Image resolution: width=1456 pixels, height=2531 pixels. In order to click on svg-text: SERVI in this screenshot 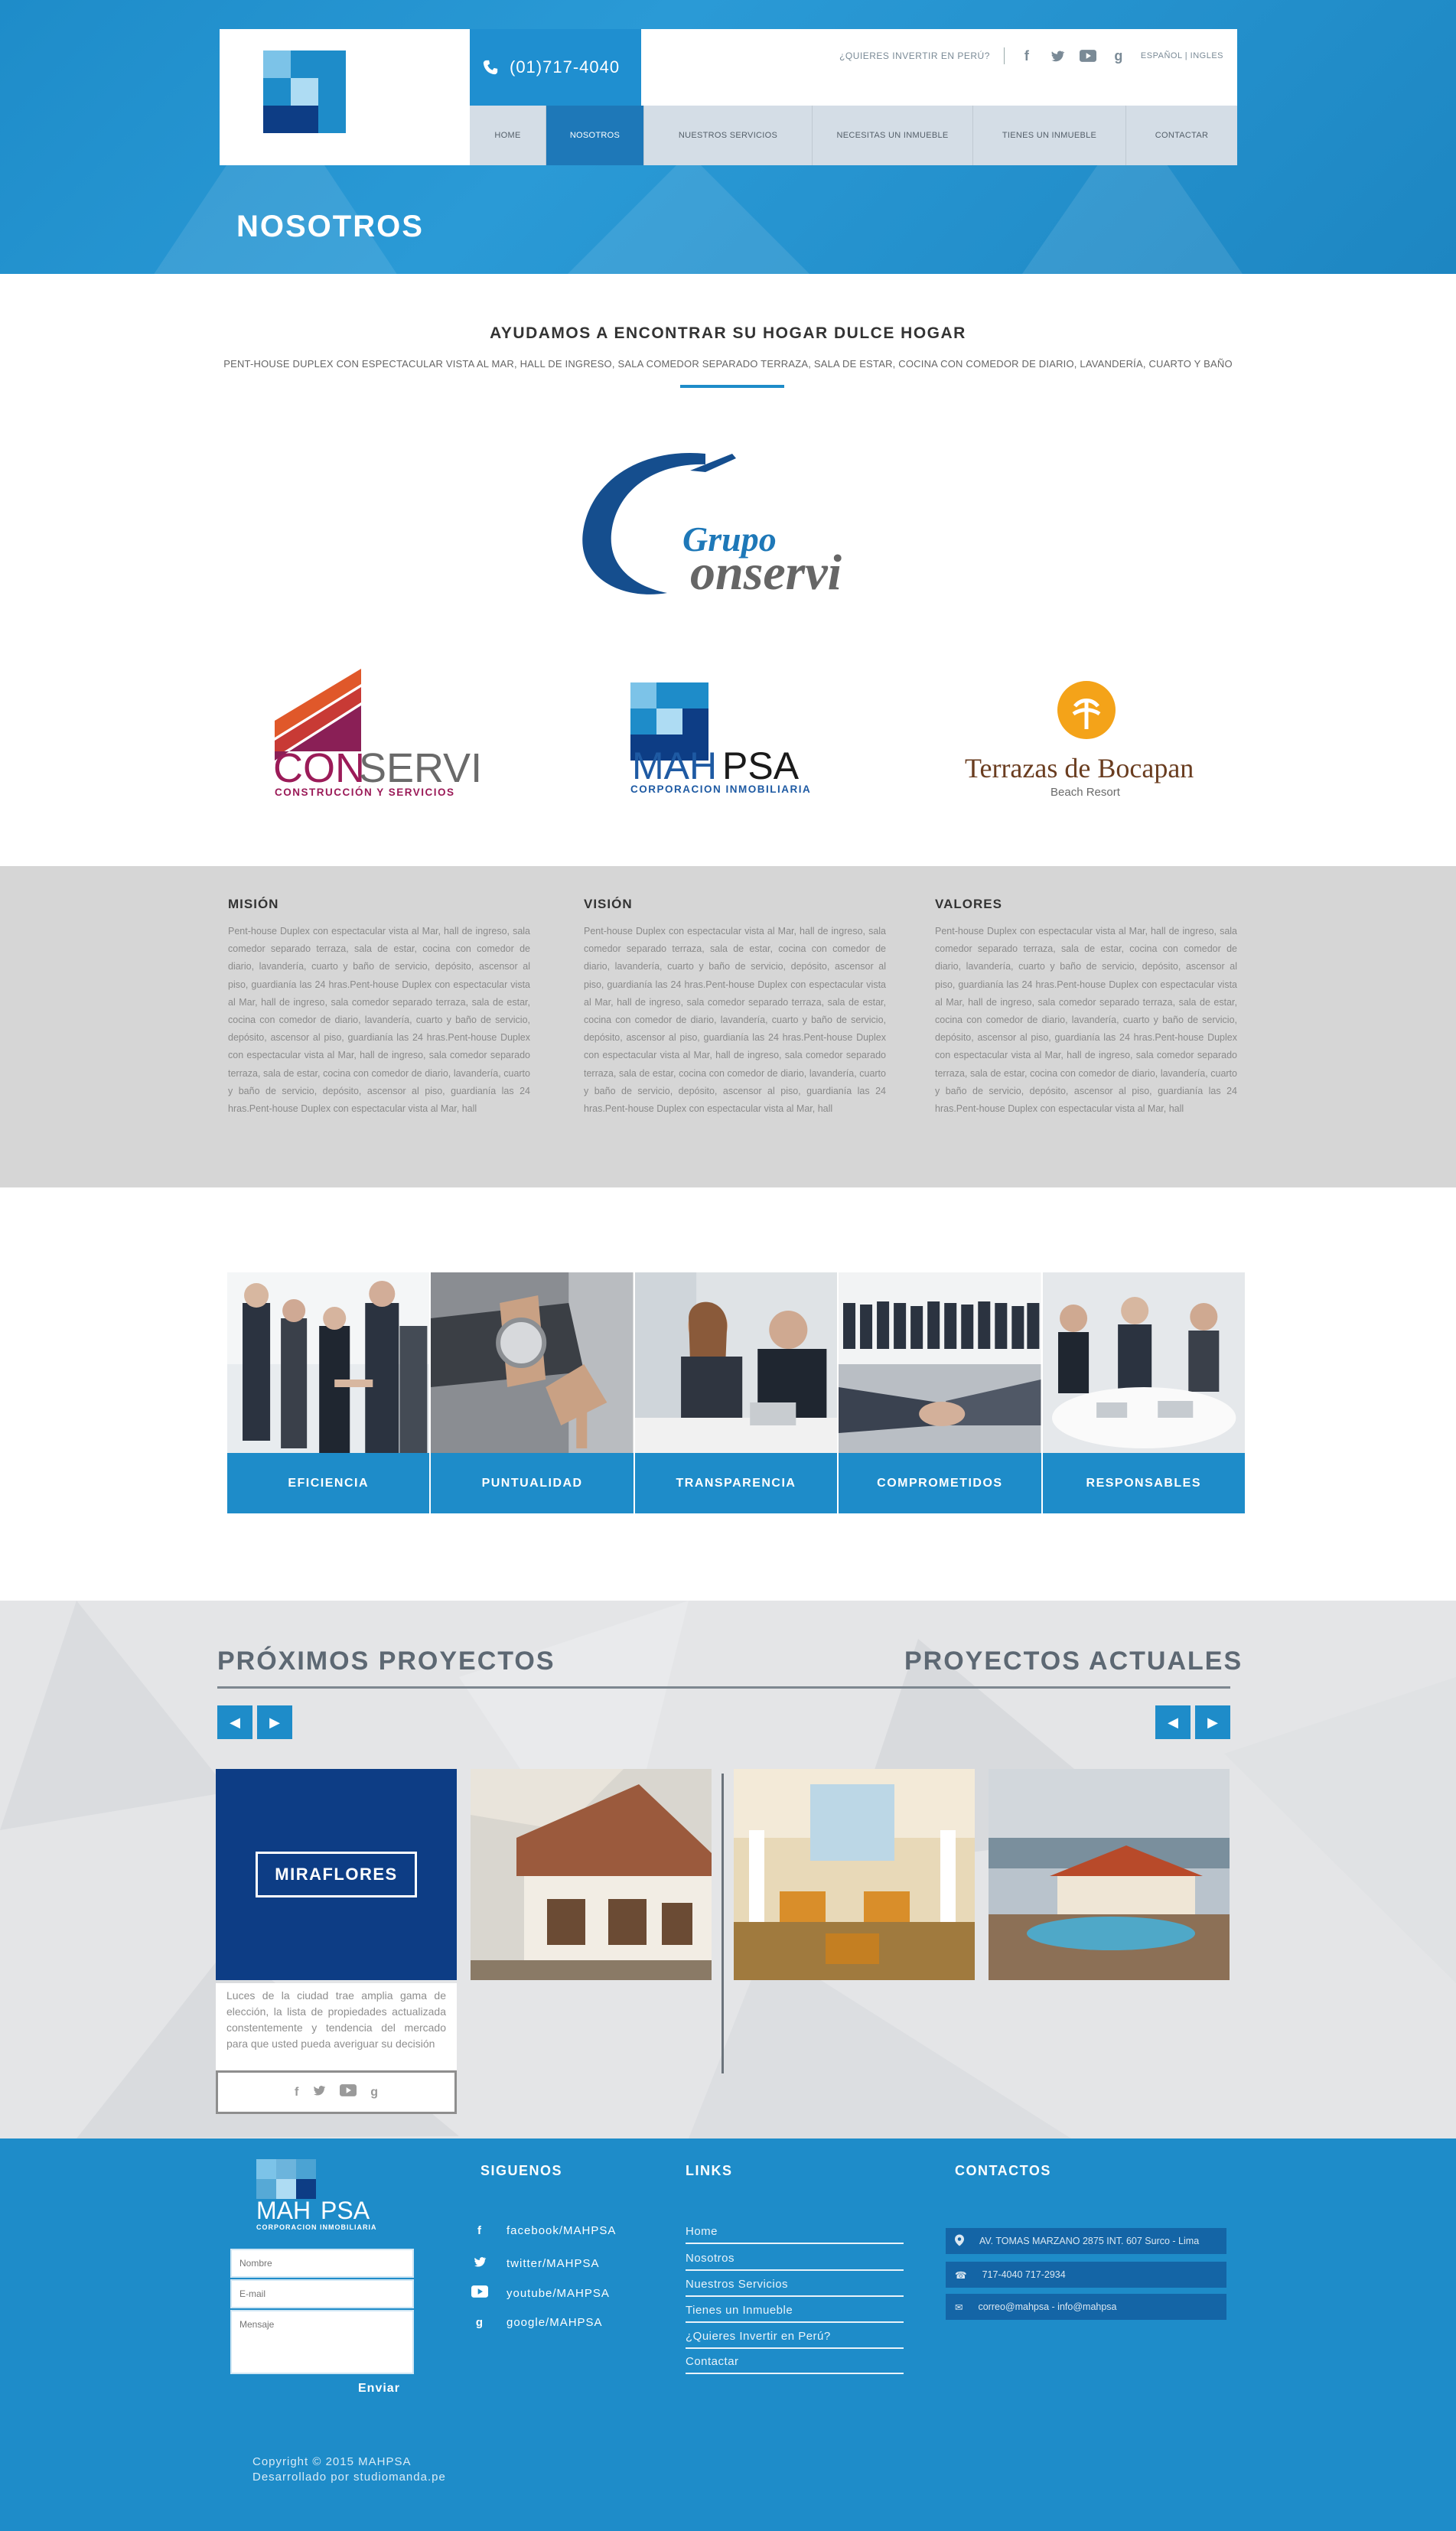, I will do `click(420, 768)`.